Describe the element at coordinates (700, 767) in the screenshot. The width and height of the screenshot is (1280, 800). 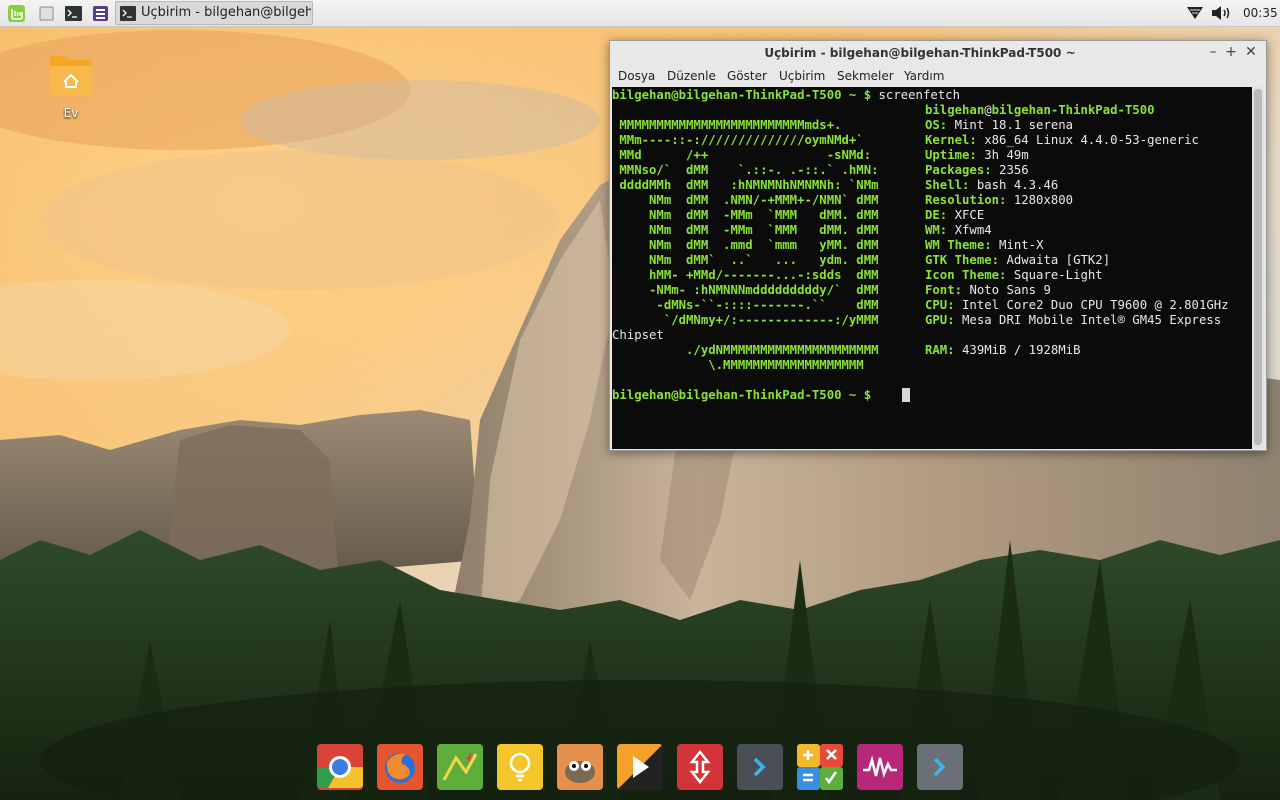
I see `transfer-icon` at that location.